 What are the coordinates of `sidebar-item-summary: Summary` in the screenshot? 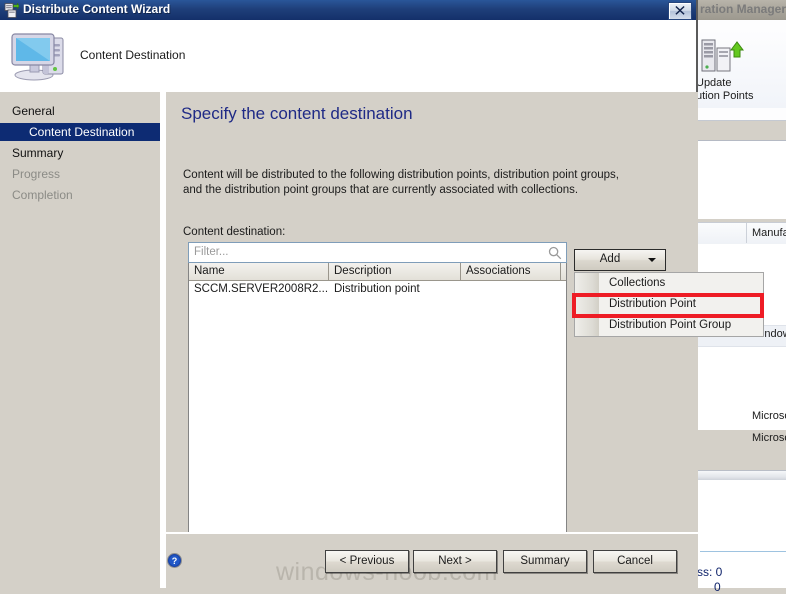 It's located at (80, 153).